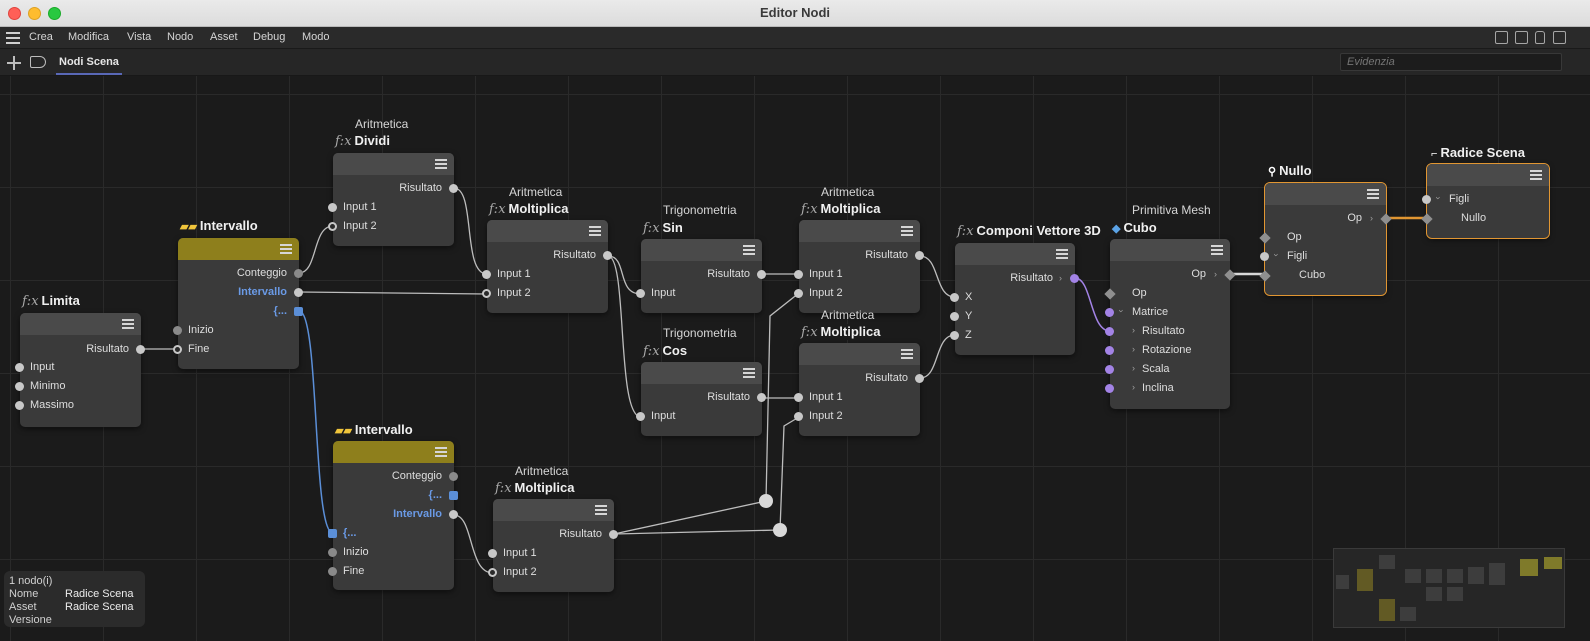 Image resolution: width=1590 pixels, height=641 pixels. Describe the element at coordinates (88, 37) in the screenshot. I see `menu-modifica: Modifica` at that location.